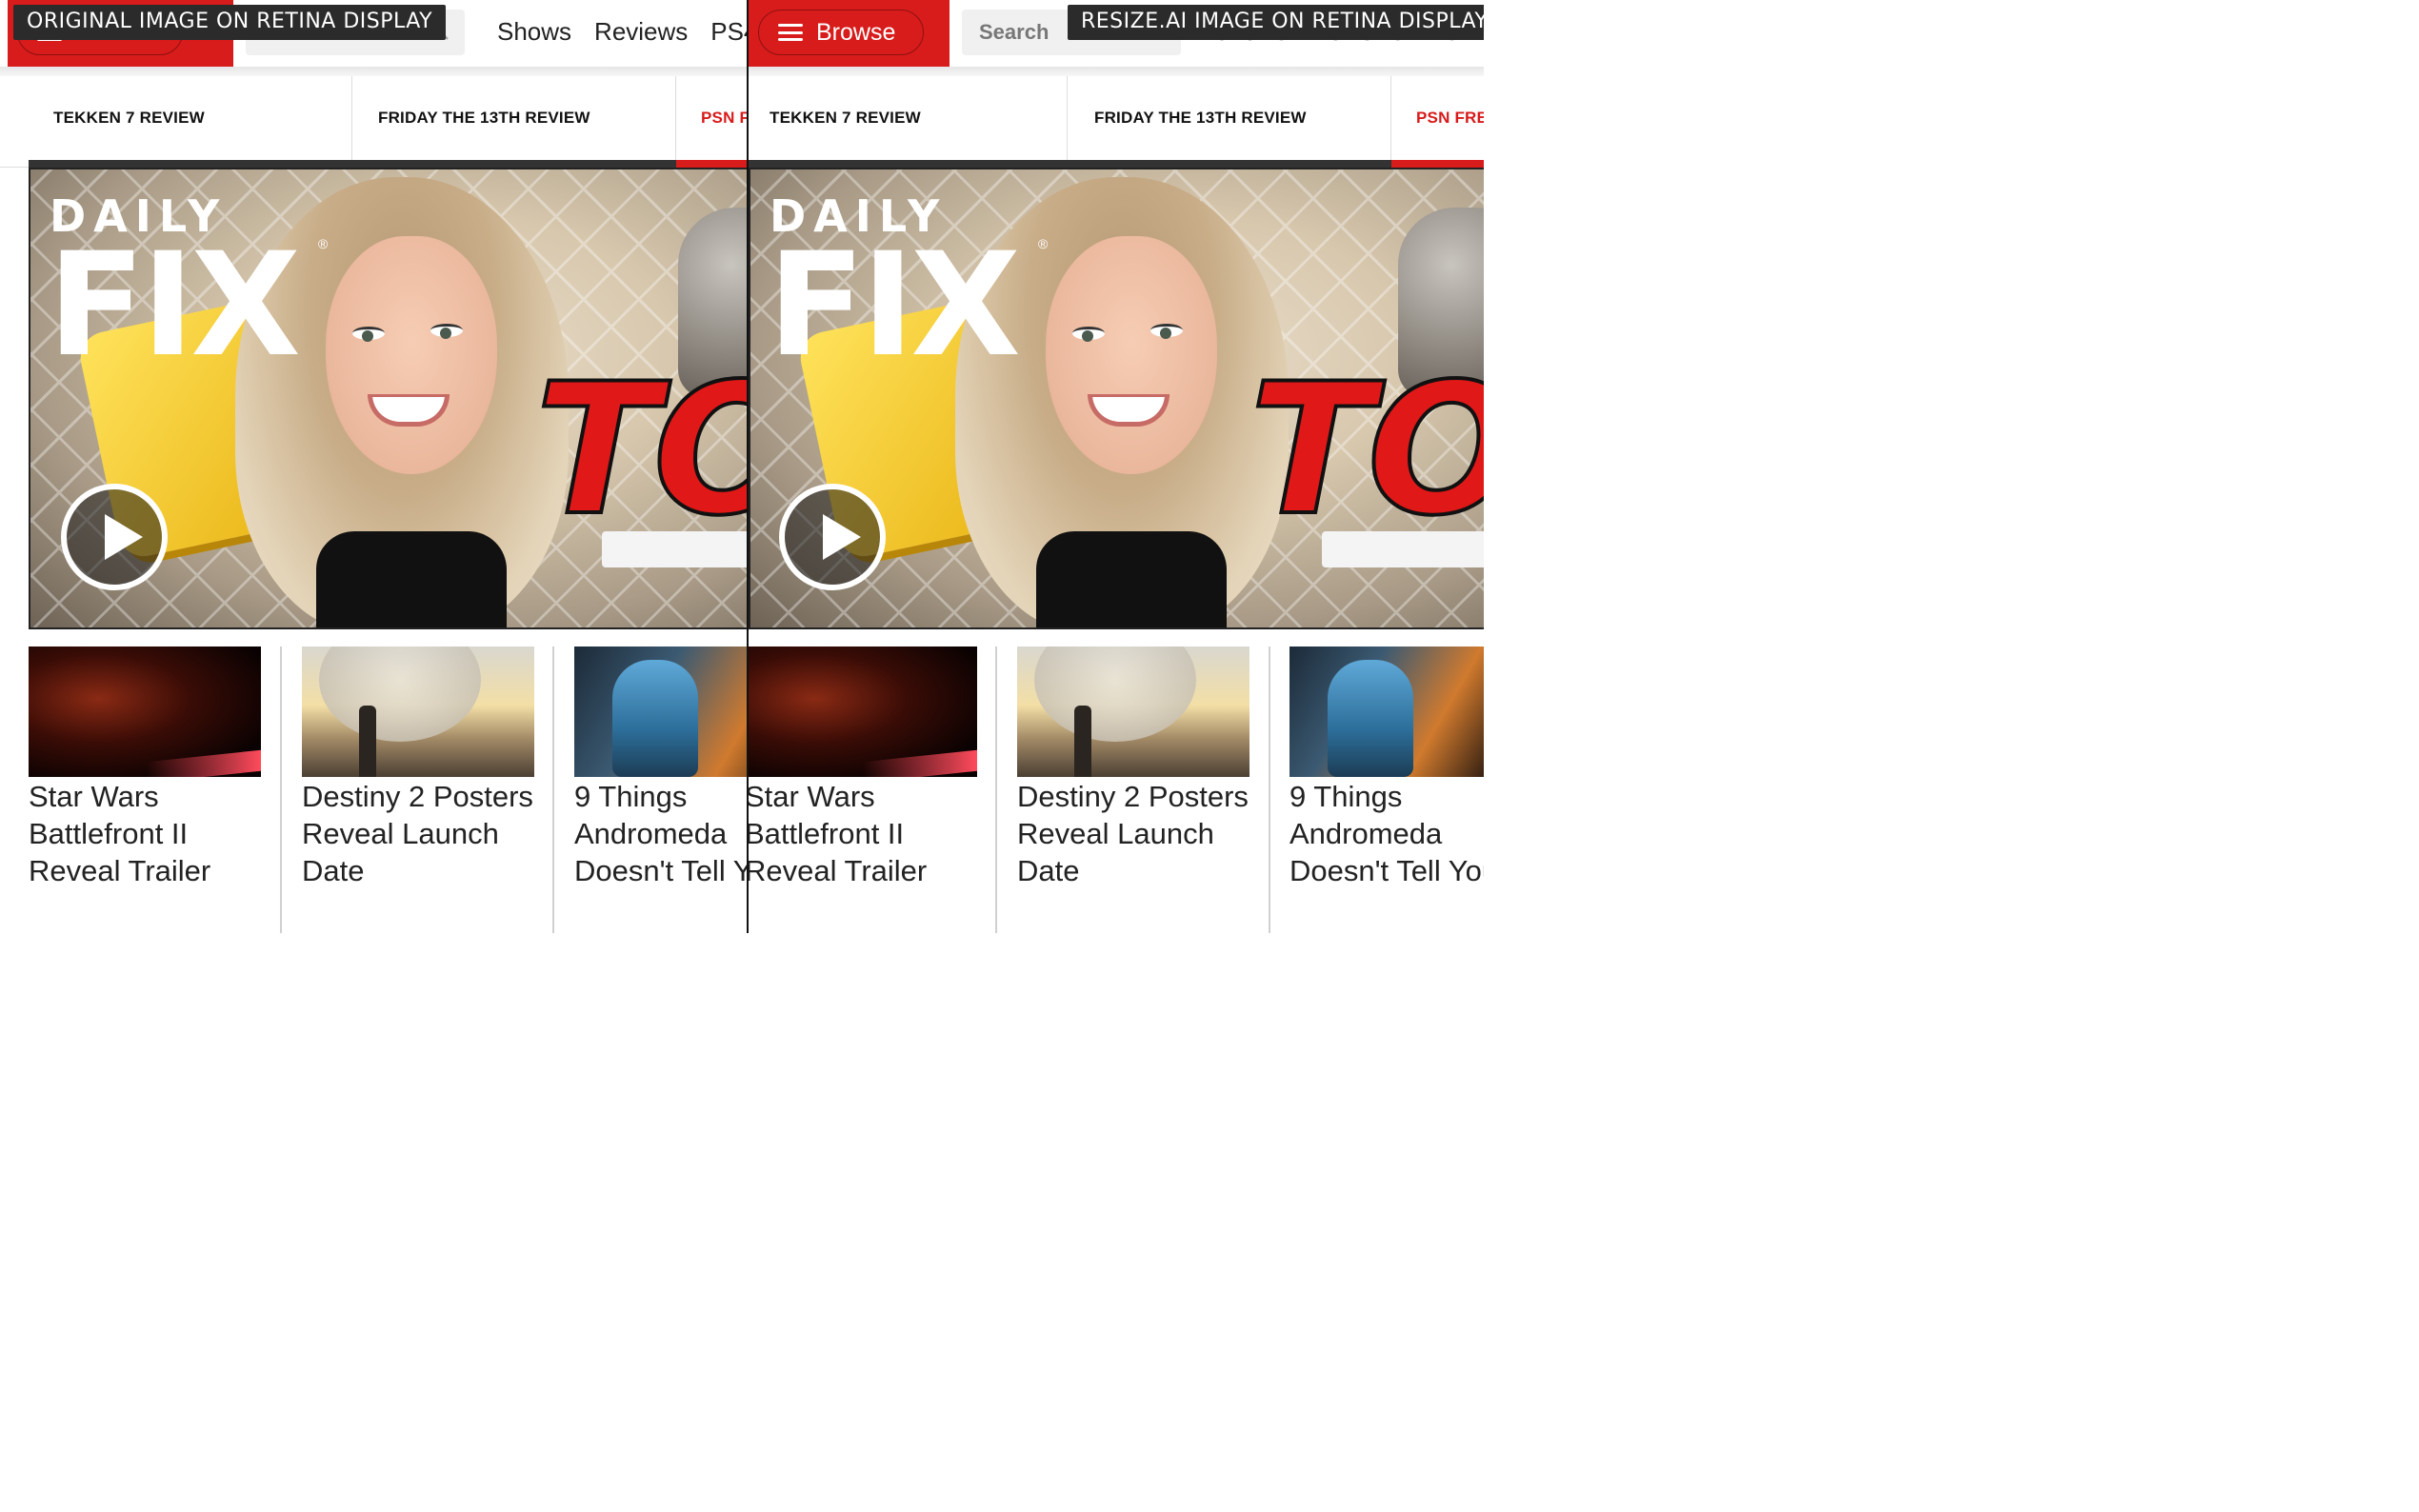 The height and width of the screenshot is (1512, 2419). I want to click on browse-label: Browse, so click(856, 32).